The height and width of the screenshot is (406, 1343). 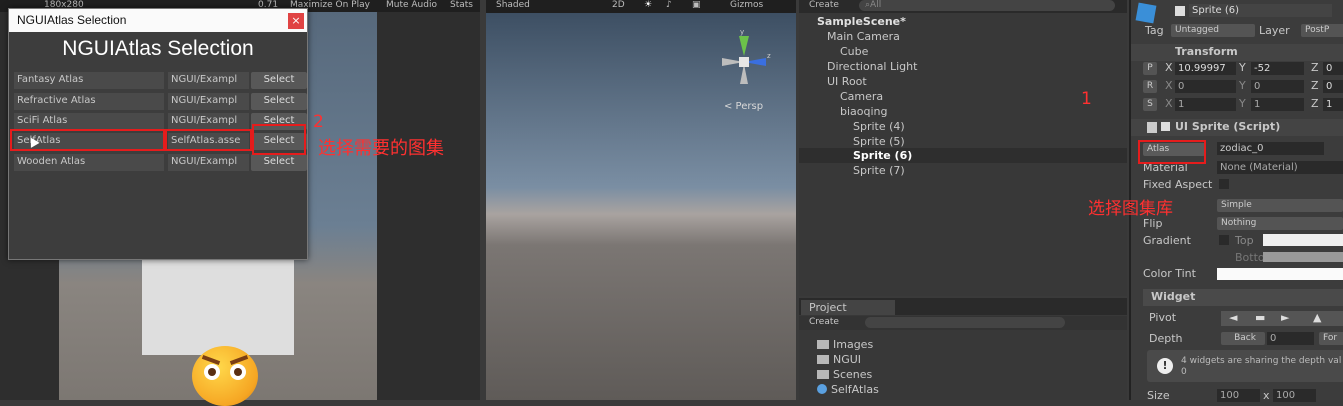 I want to click on mute-audio-toggle: Mute Audio, so click(x=411, y=5).